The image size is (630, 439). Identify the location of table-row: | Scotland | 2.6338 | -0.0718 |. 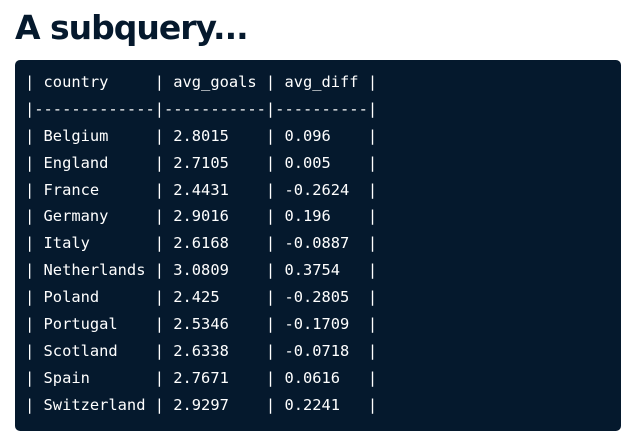
(201, 350).